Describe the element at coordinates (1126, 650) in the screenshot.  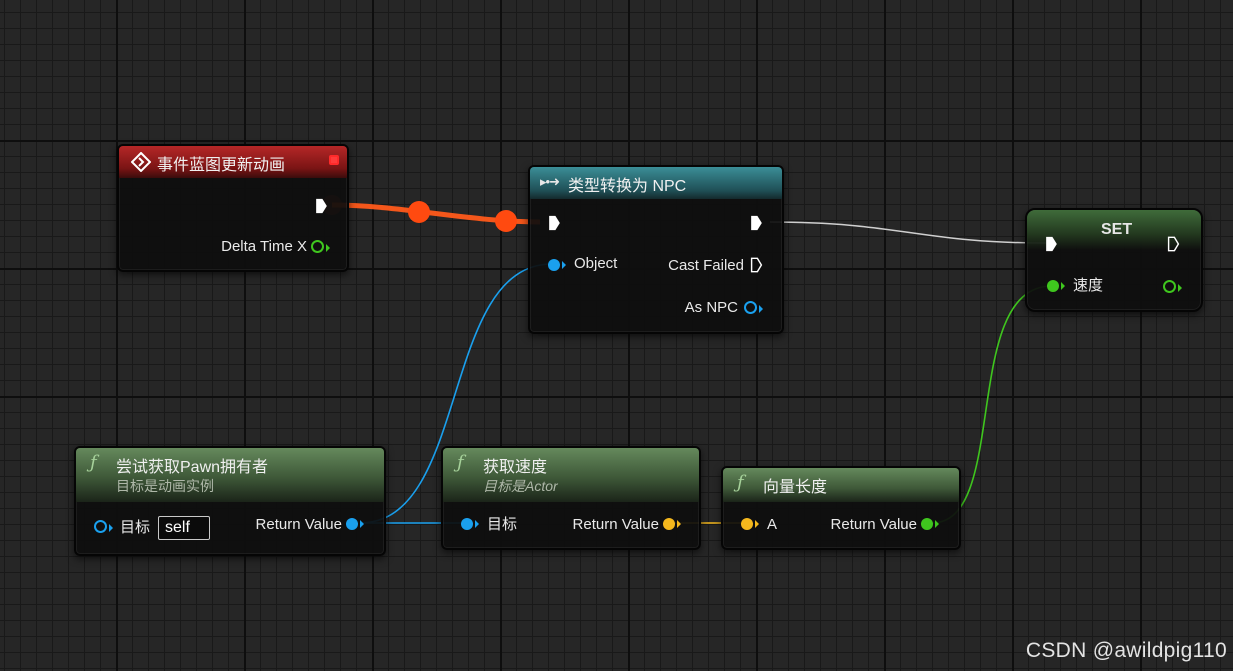
I see `csdn-watermark: CSDN @awildpig110` at that location.